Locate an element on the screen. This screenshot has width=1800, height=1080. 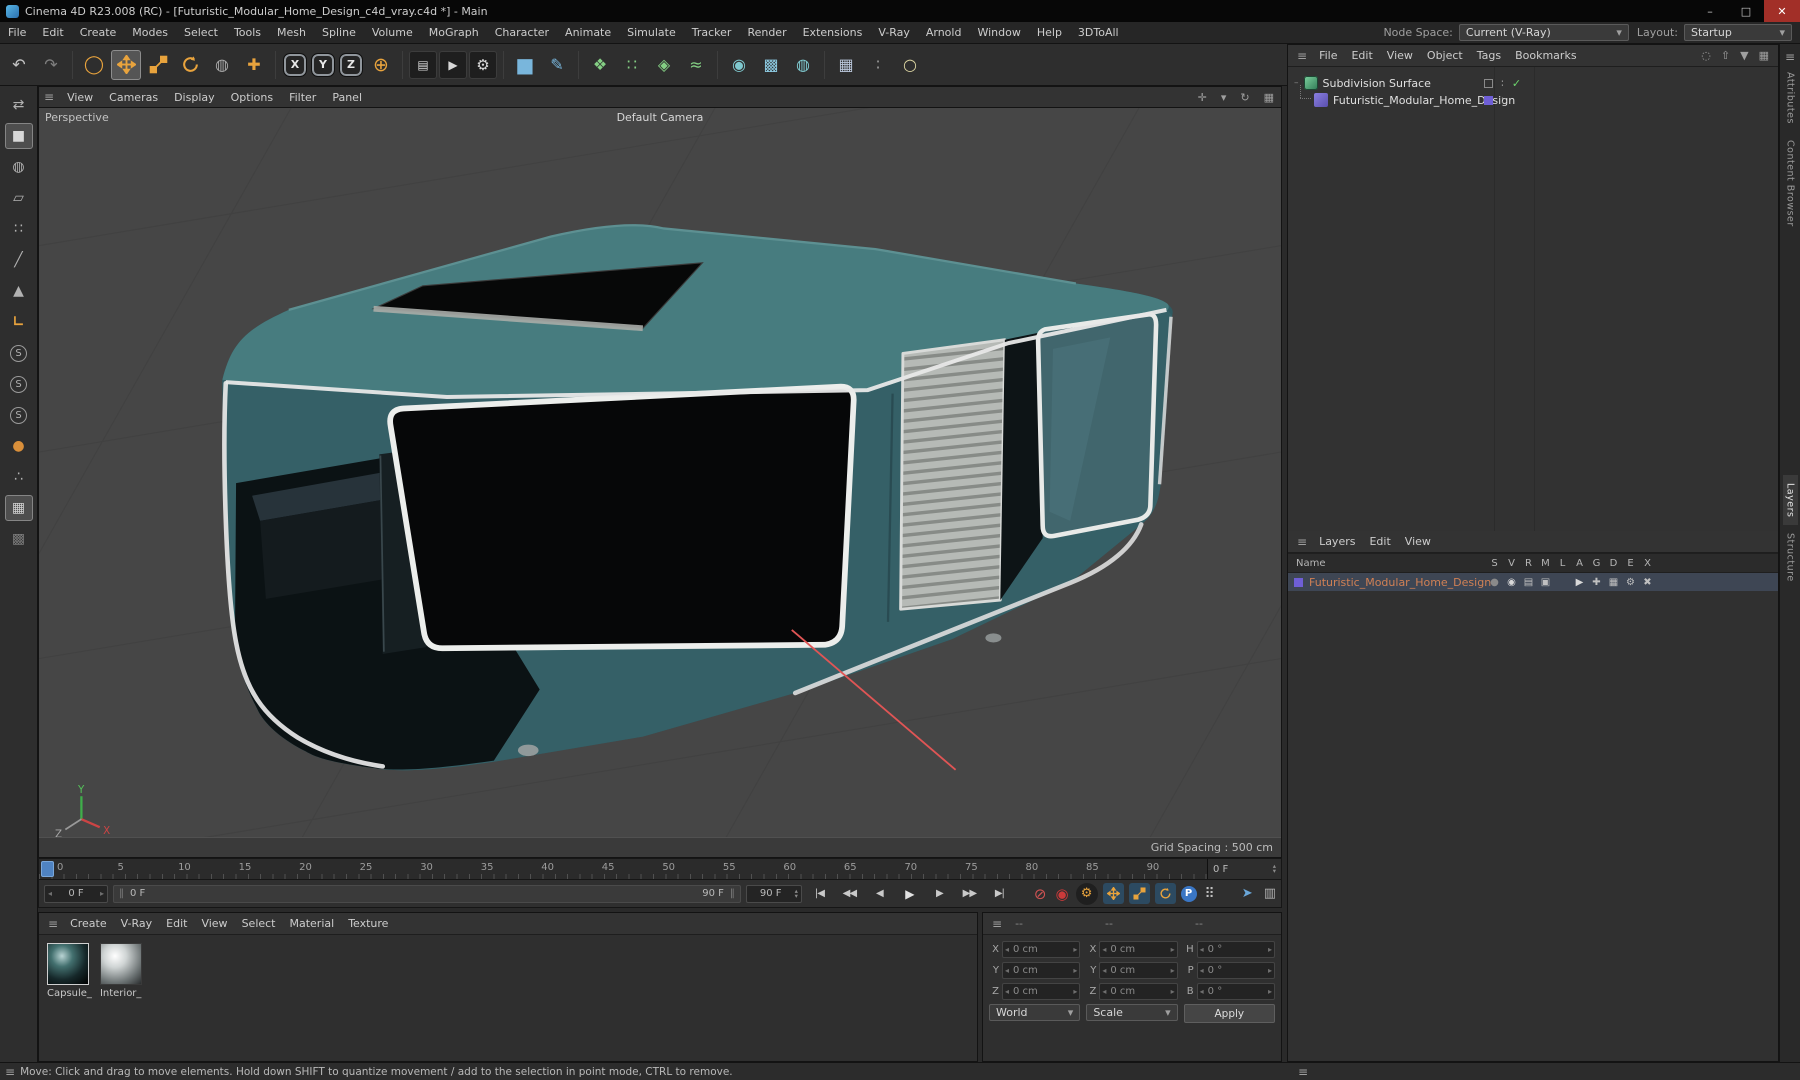
view-mode-icon: ▦ is located at coordinates (1764, 55).